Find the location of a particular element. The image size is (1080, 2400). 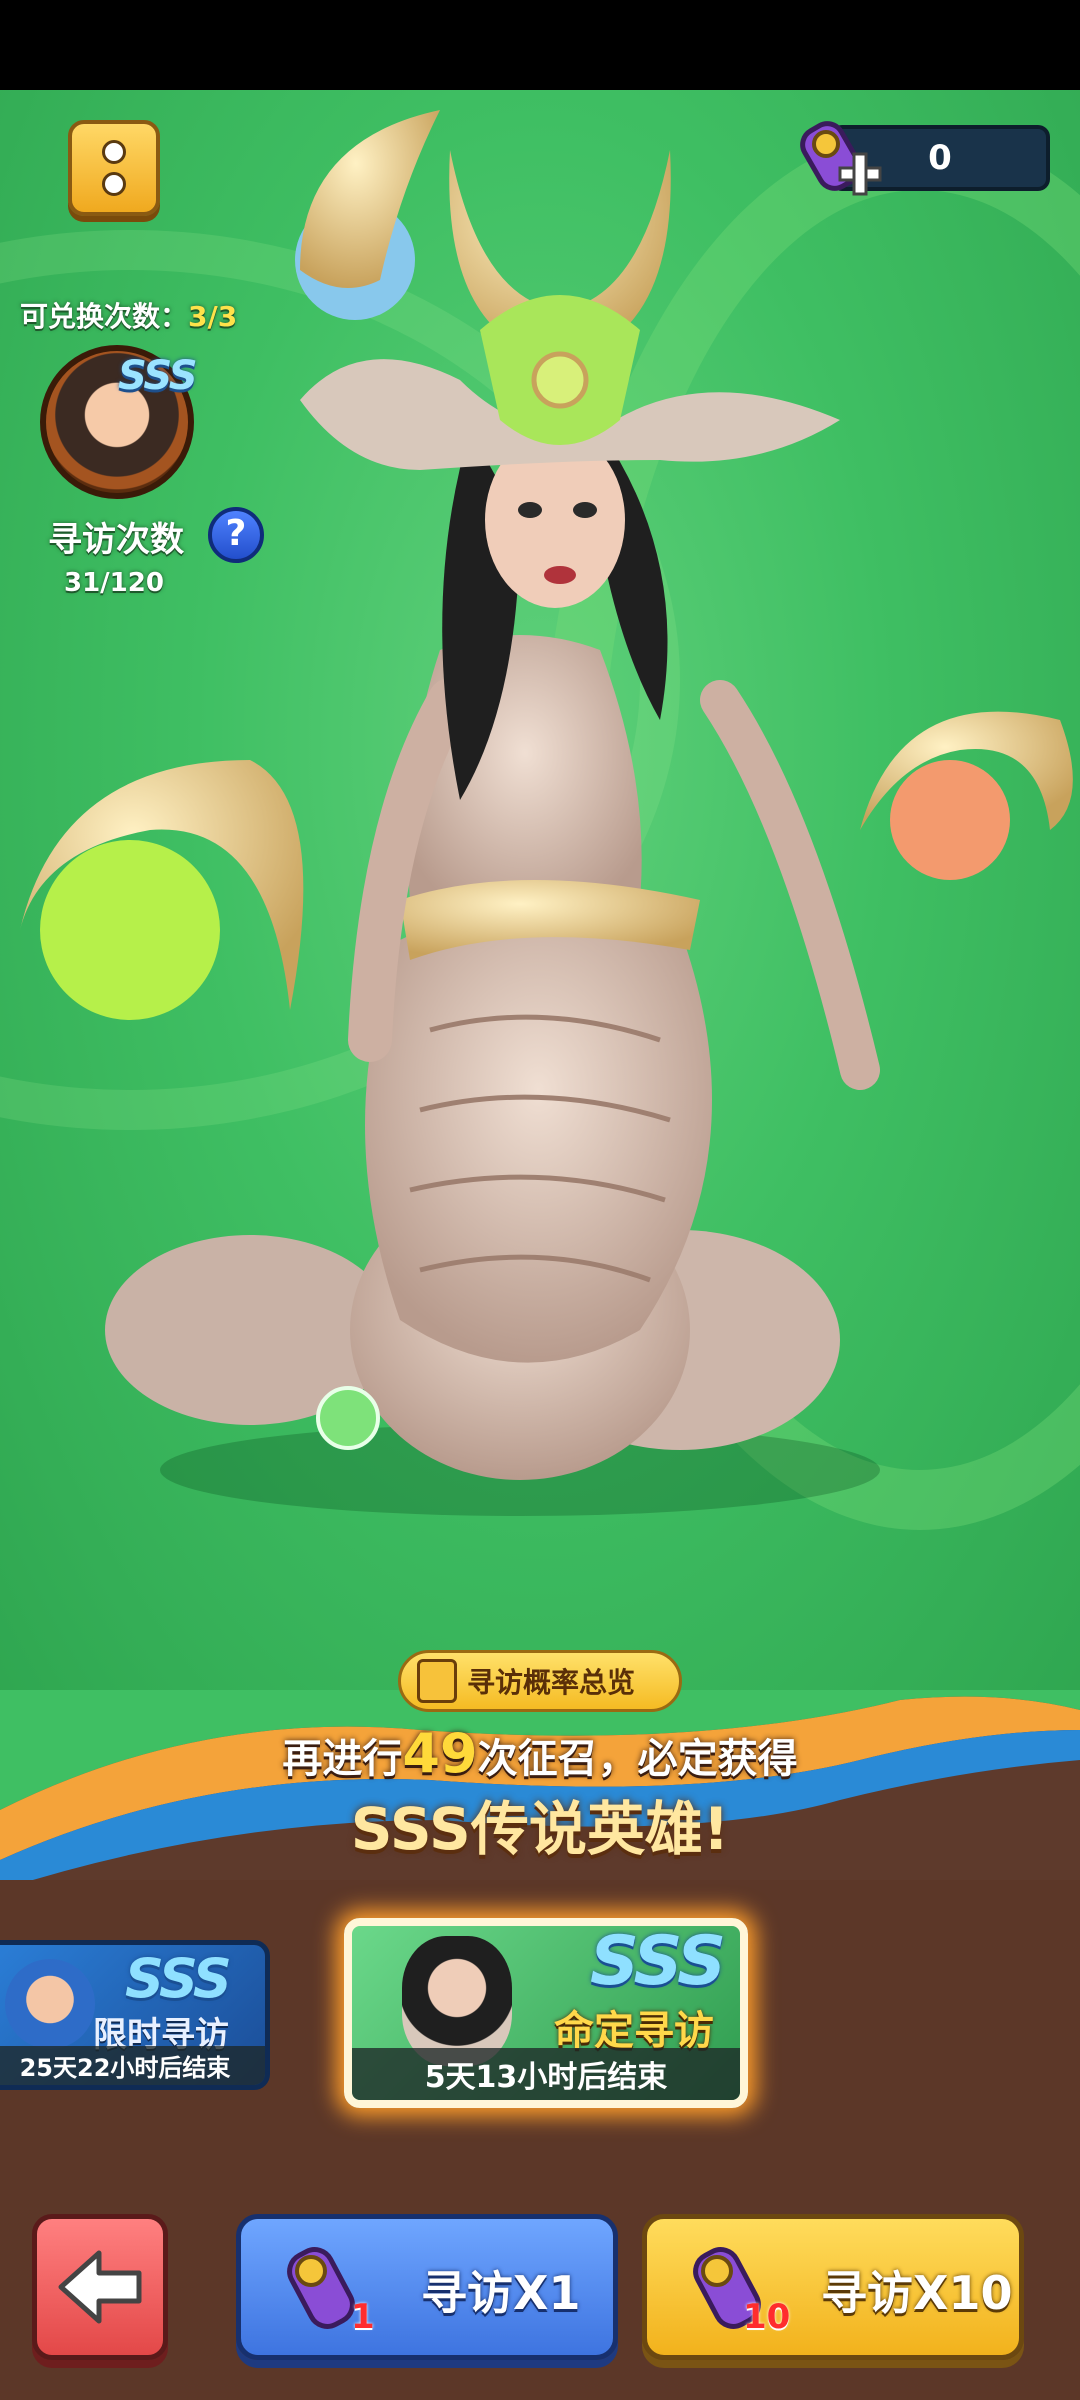

pity-count: 49 is located at coordinates (440, 1753).